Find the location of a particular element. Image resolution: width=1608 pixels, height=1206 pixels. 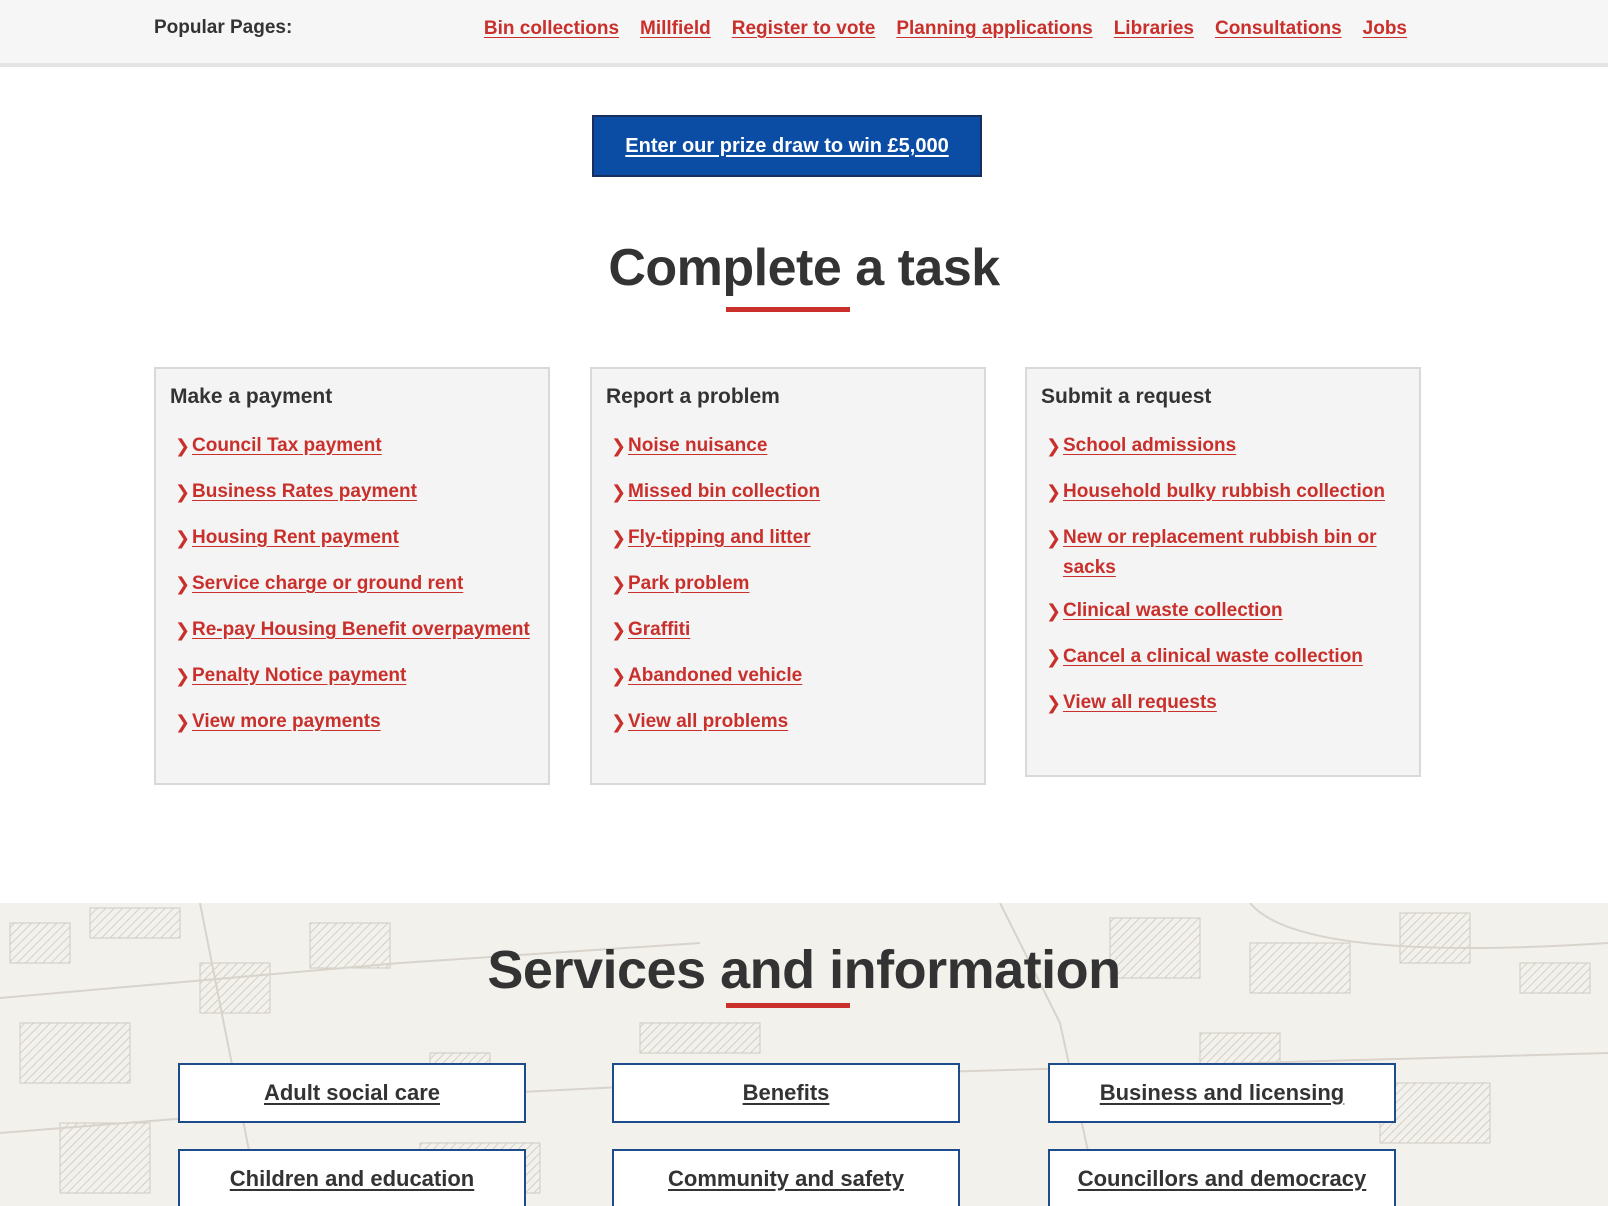

list-item: ❯ Park problem is located at coordinates (788, 584).